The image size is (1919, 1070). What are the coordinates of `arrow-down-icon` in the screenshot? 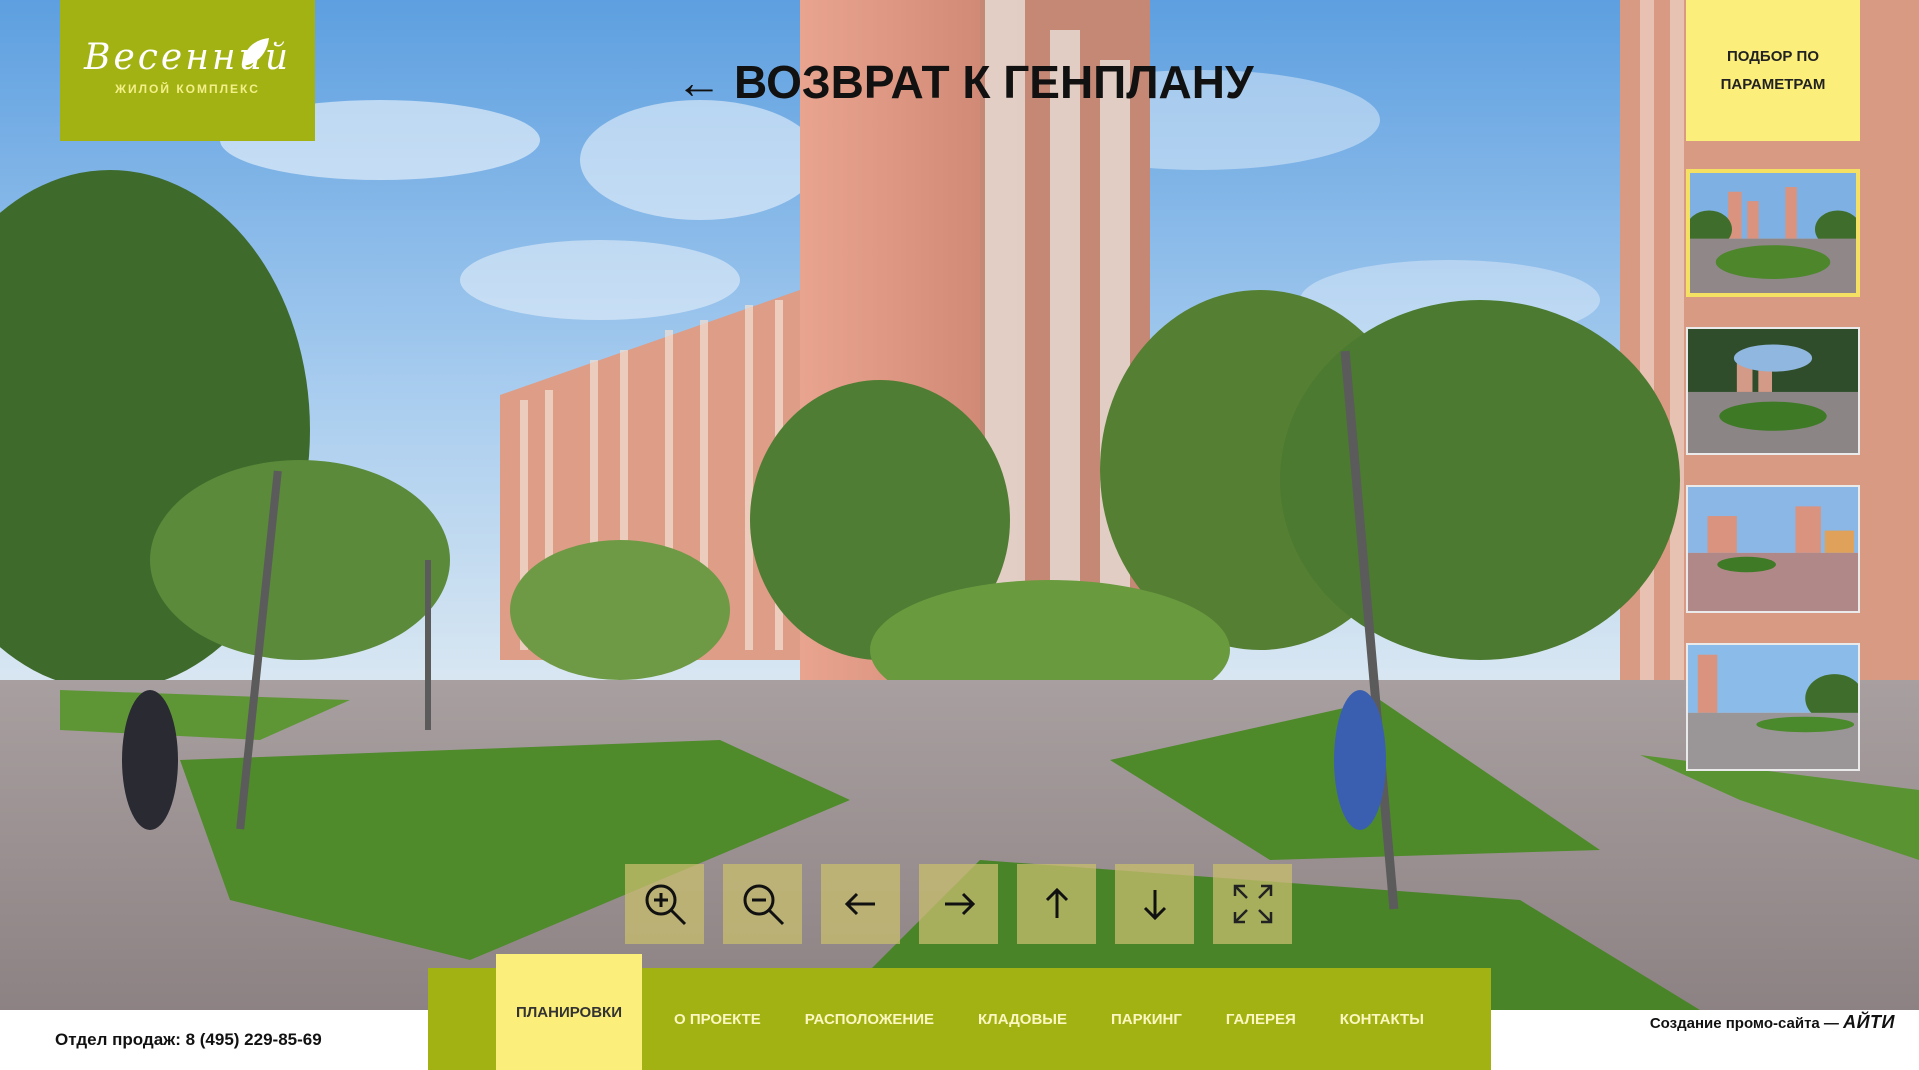 It's located at (1154, 905).